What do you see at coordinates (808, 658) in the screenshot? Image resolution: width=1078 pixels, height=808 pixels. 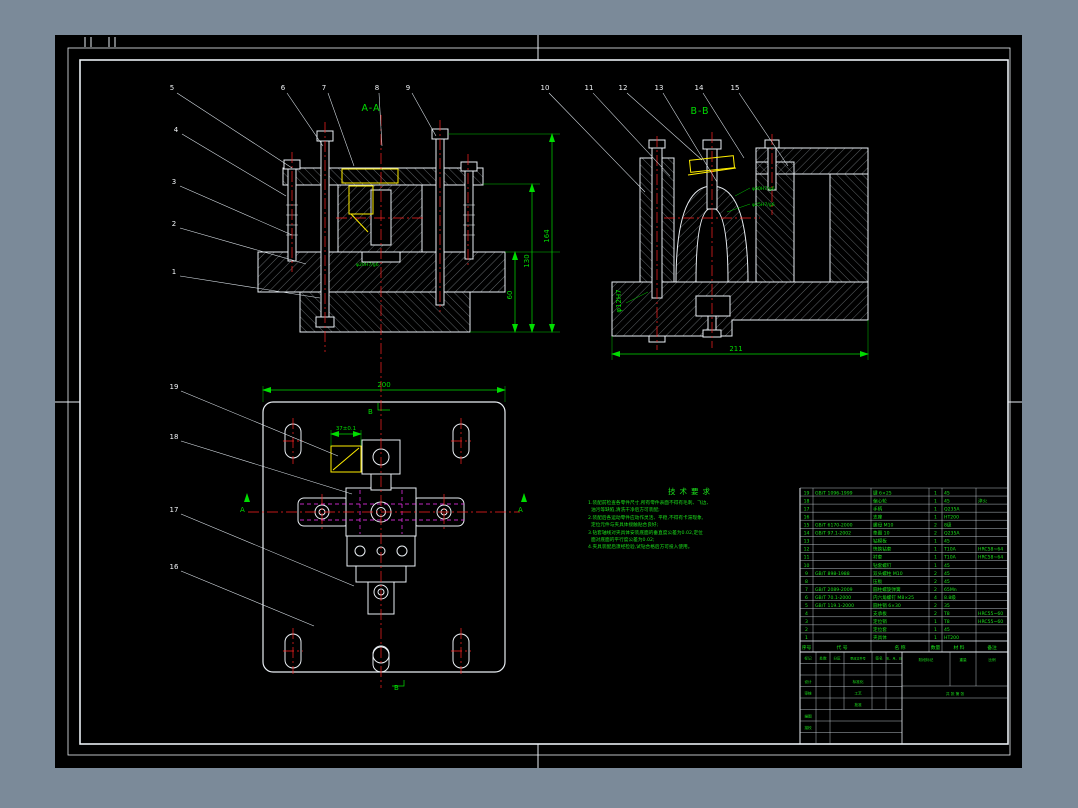 I see `tb-mark: 标记` at bounding box center [808, 658].